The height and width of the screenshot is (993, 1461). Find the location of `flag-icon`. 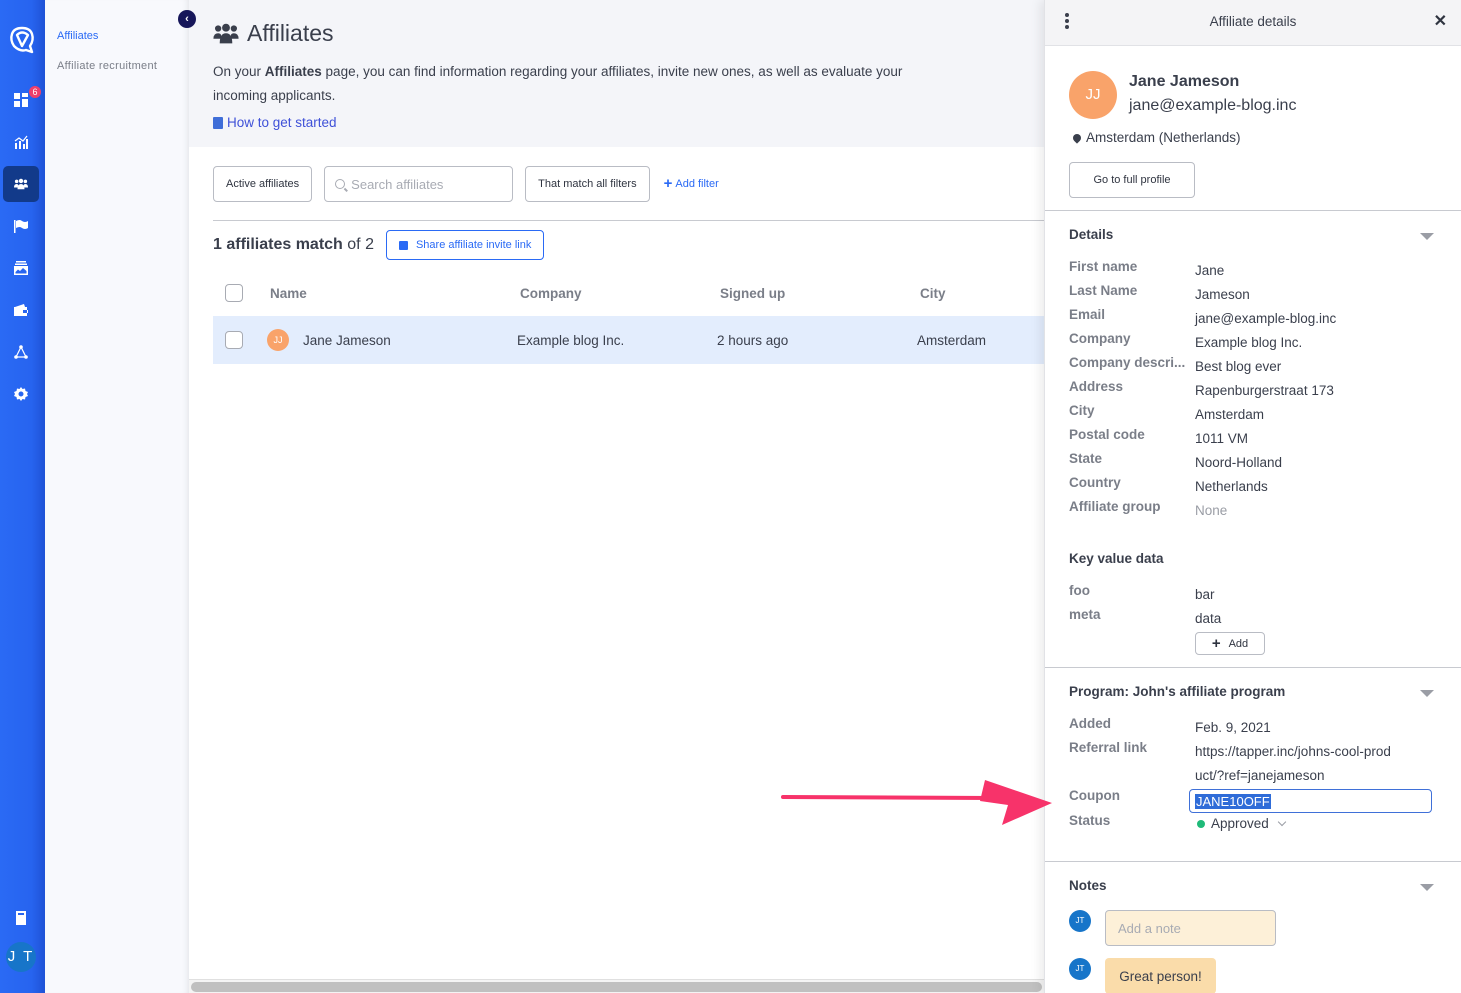

flag-icon is located at coordinates (21, 226).